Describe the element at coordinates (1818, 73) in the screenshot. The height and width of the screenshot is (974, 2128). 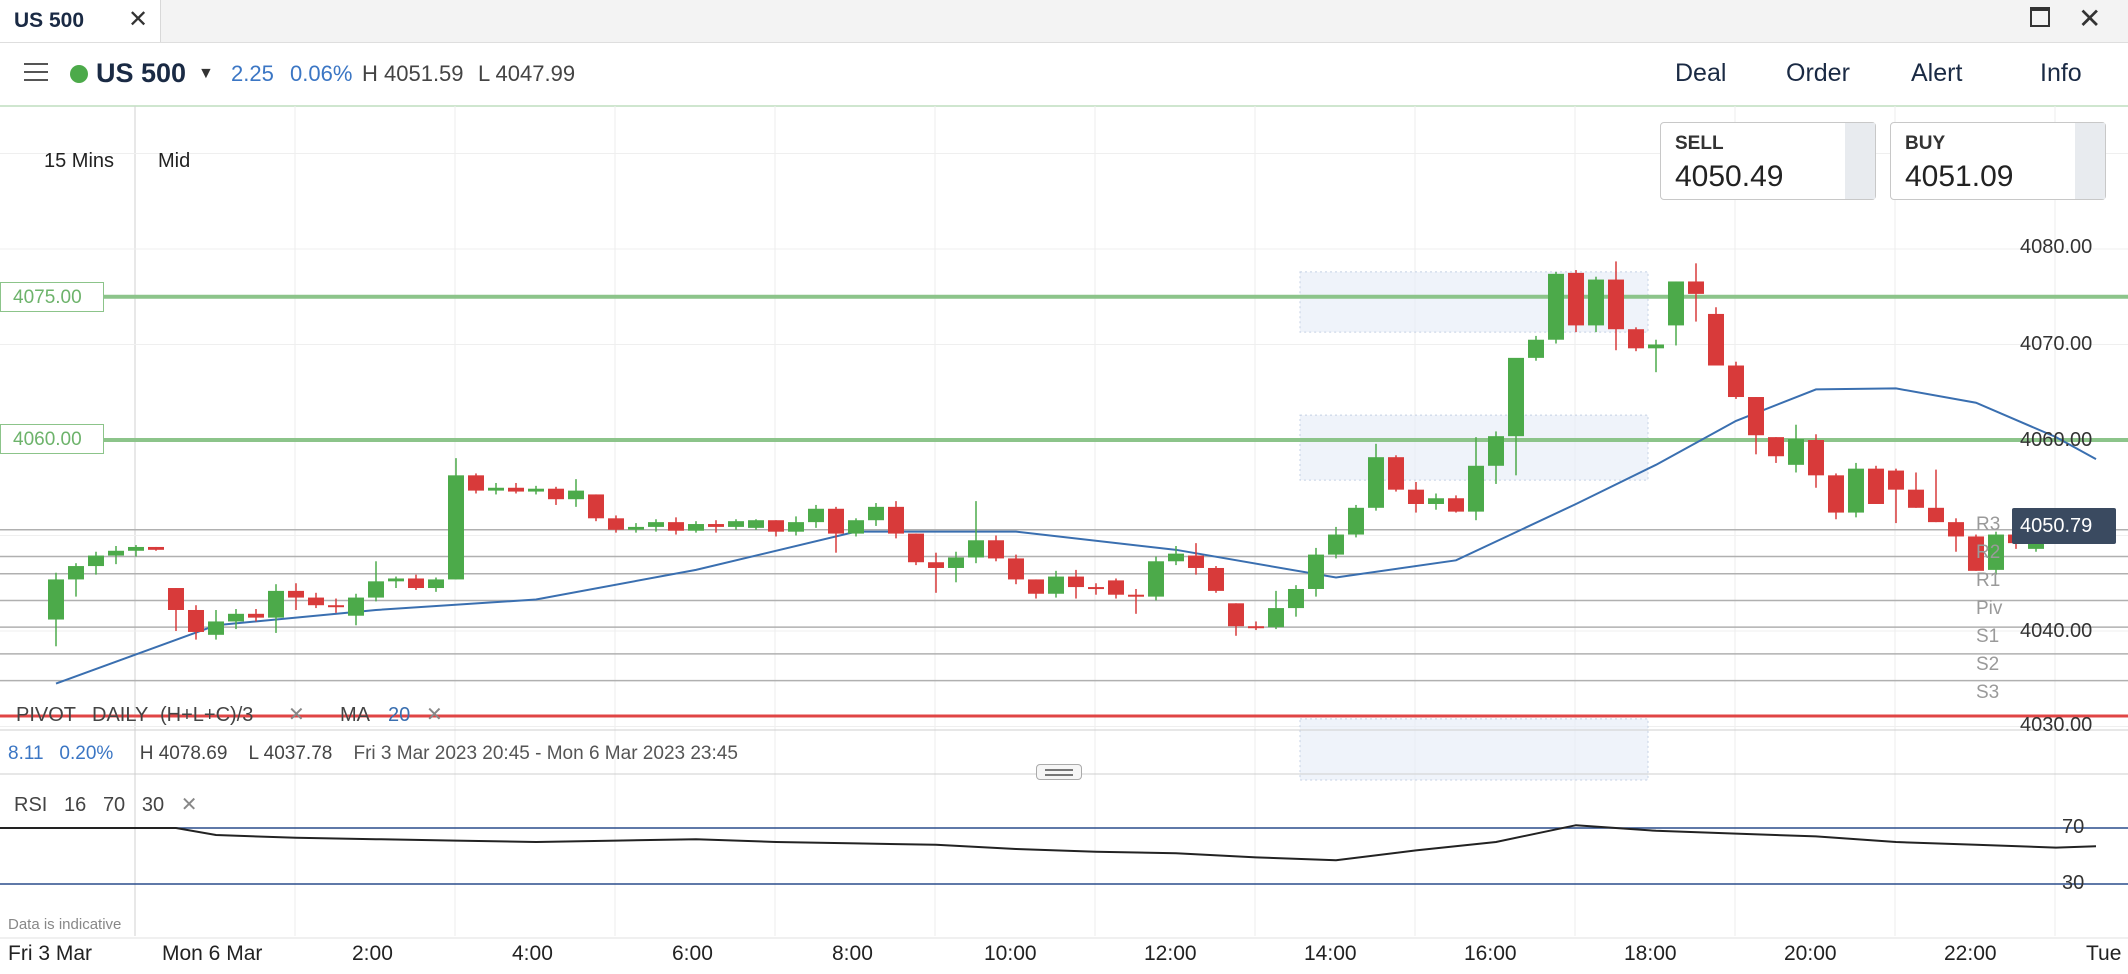
I see `order-button: Order` at that location.